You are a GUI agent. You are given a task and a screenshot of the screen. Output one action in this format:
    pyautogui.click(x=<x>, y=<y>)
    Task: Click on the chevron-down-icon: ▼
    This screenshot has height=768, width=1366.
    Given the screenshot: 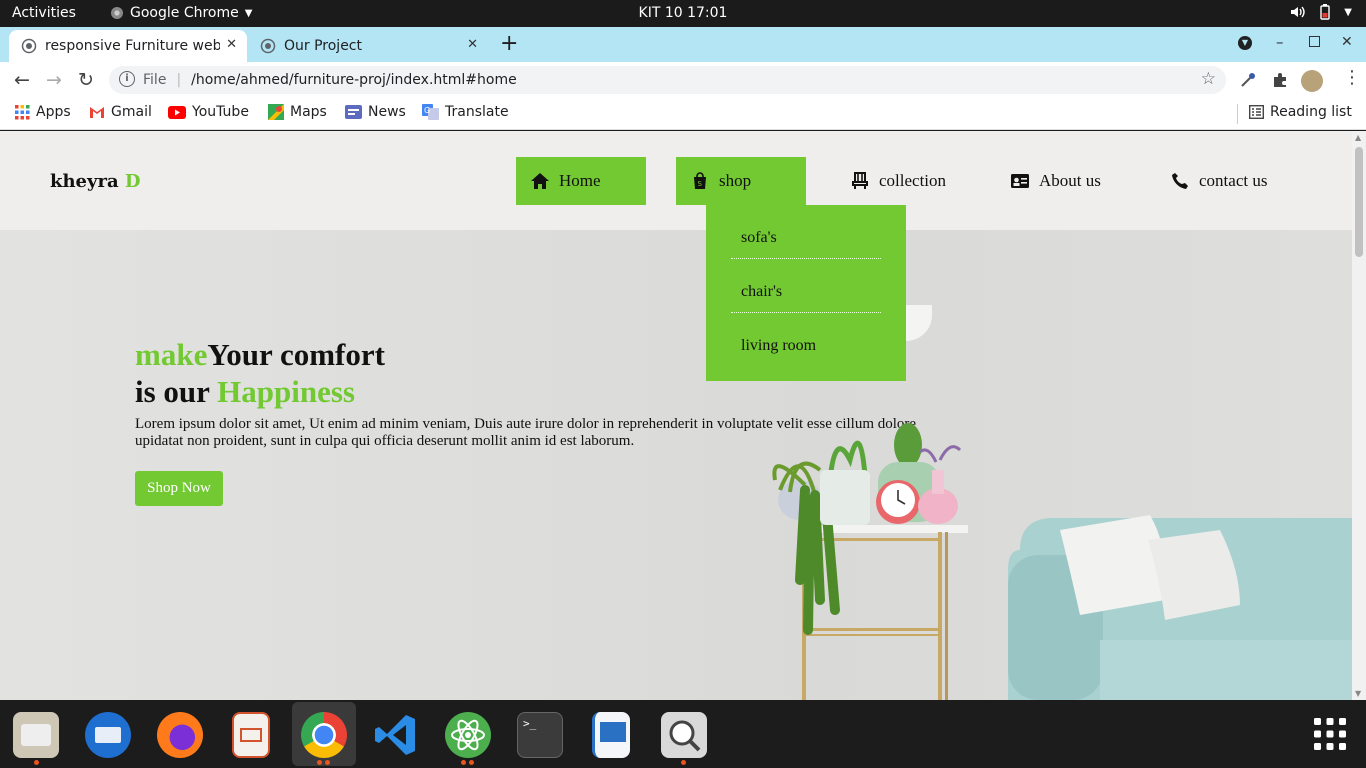 What is the action you would take?
    pyautogui.click(x=248, y=13)
    